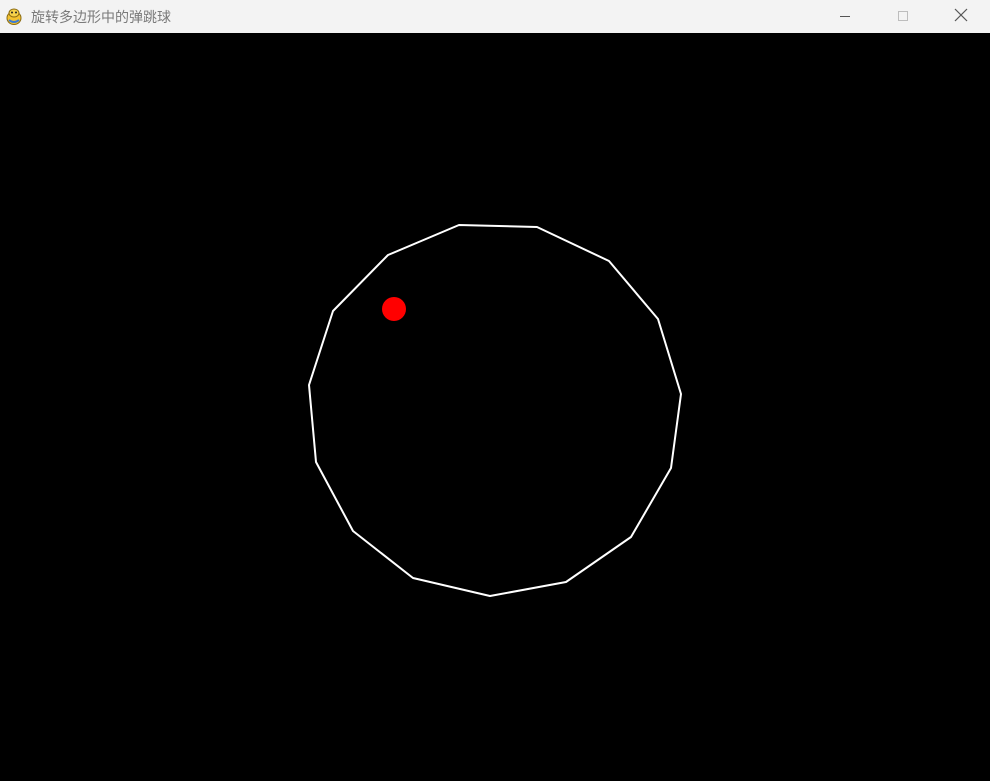 The width and height of the screenshot is (990, 781). What do you see at coordinates (14, 17) in the screenshot?
I see `pygame-snake-icon` at bounding box center [14, 17].